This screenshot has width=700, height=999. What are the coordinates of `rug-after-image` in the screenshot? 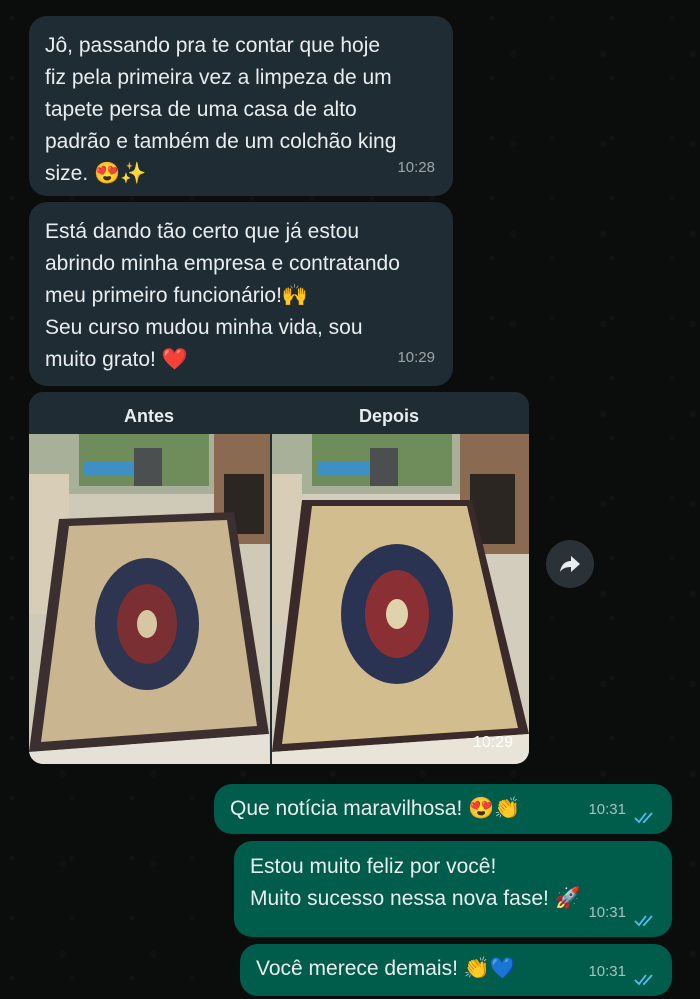 It's located at (400, 599).